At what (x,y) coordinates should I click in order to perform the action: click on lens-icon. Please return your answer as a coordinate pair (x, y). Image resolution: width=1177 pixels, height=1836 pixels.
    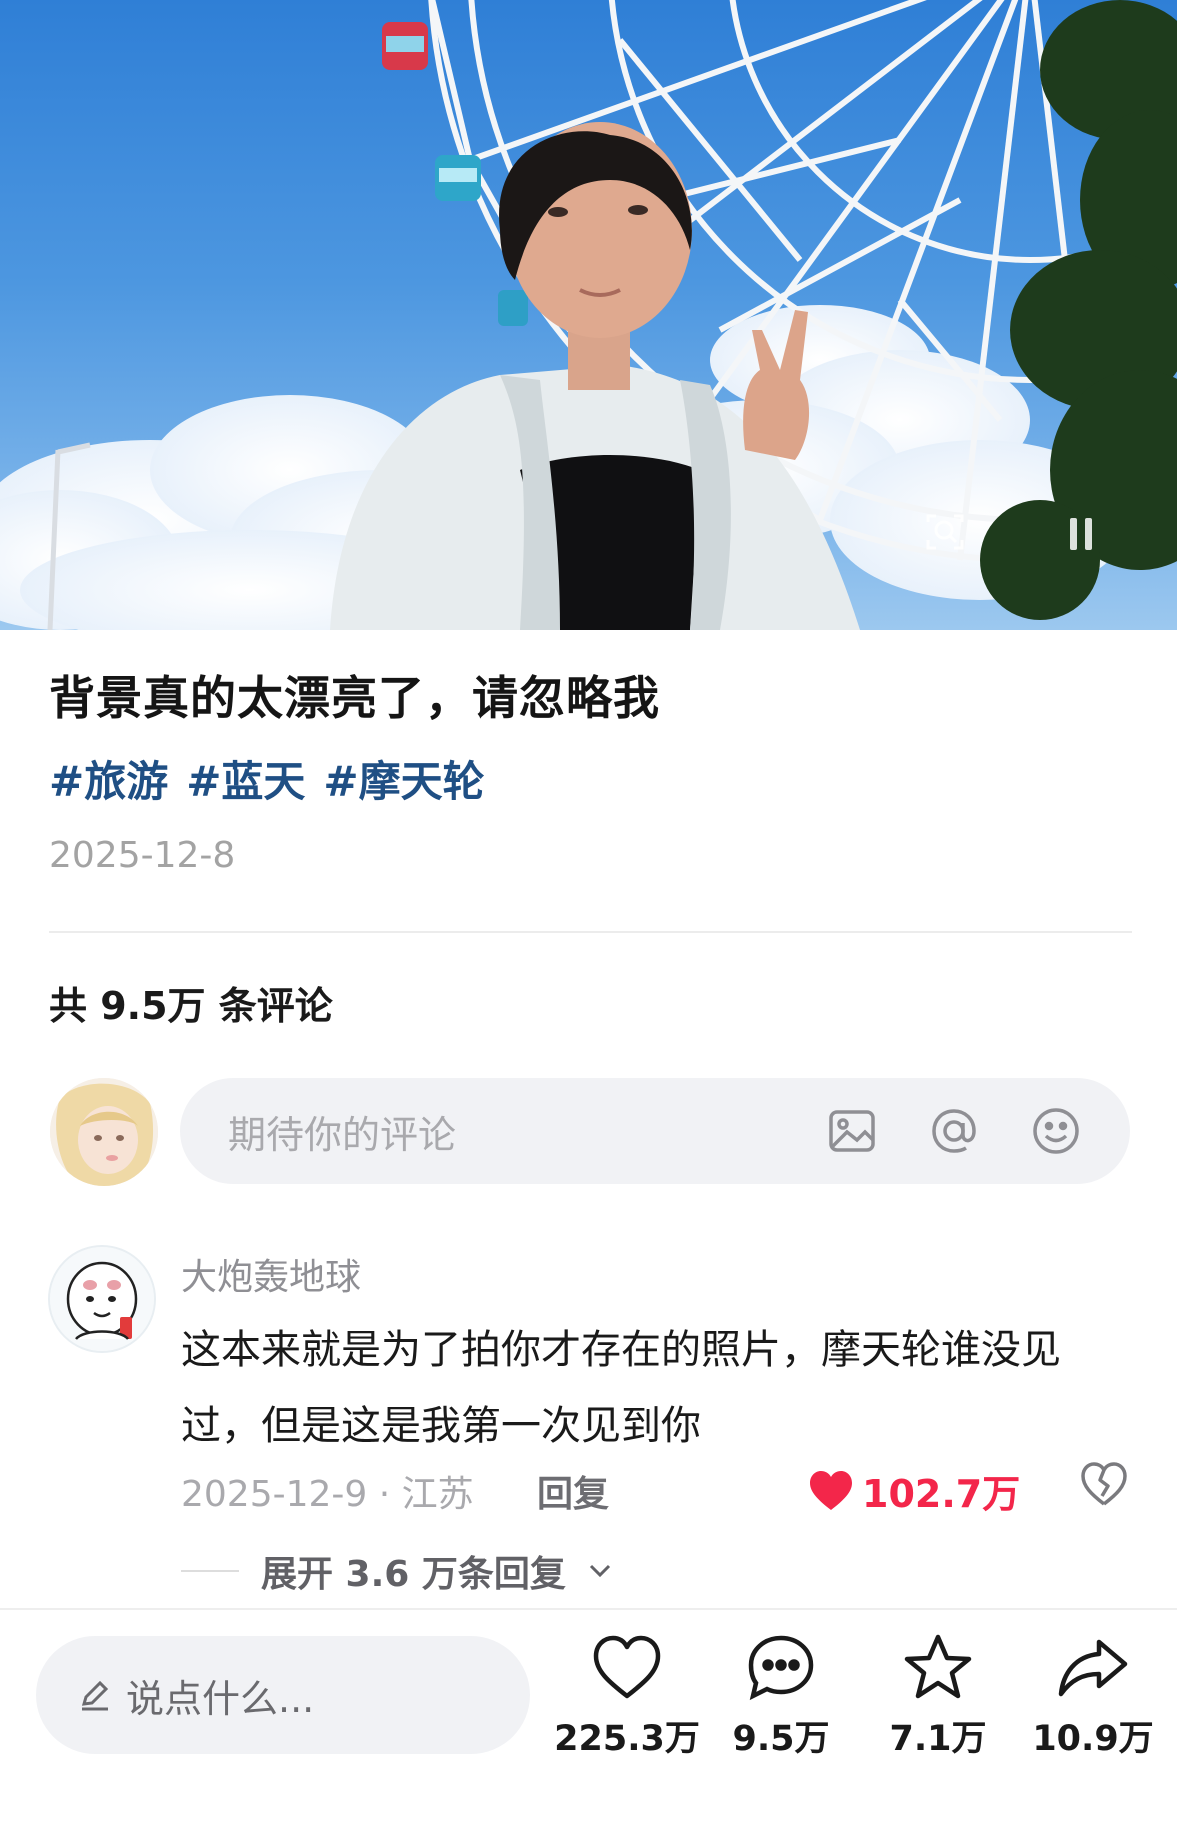
    Looking at the image, I should click on (950, 536).